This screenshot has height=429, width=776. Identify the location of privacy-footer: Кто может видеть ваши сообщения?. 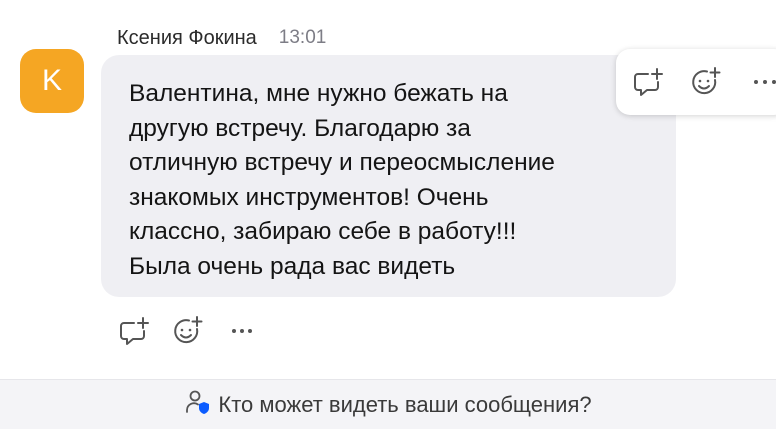
(388, 404).